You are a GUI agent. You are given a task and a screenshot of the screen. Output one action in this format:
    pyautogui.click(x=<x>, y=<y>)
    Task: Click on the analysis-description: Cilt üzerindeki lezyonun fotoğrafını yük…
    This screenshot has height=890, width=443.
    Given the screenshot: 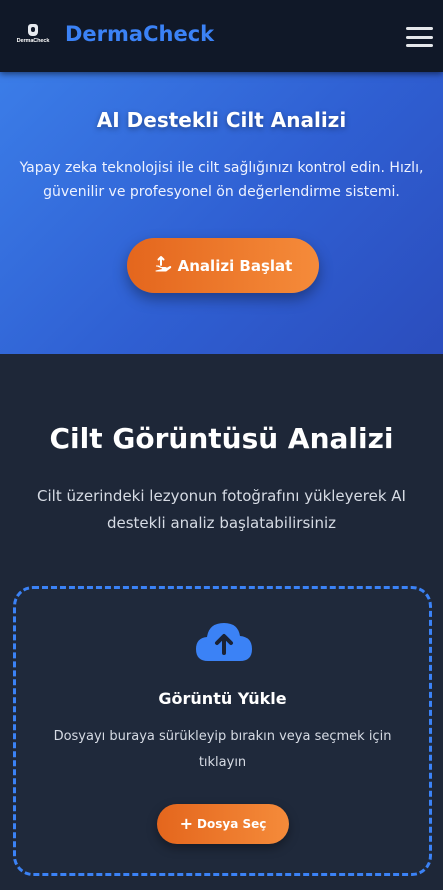 What is the action you would take?
    pyautogui.click(x=221, y=509)
    